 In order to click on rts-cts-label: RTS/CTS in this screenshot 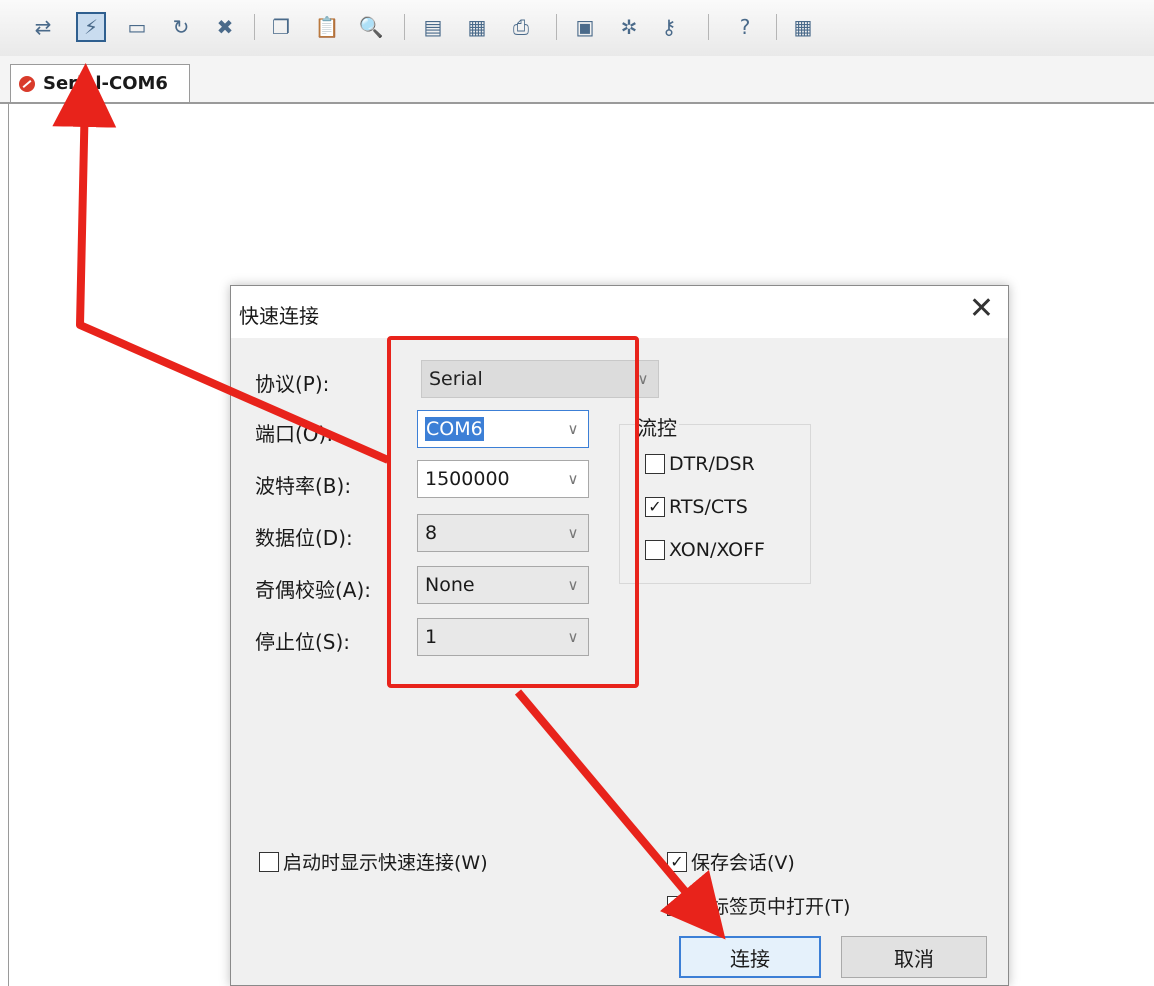, I will do `click(708, 507)`.